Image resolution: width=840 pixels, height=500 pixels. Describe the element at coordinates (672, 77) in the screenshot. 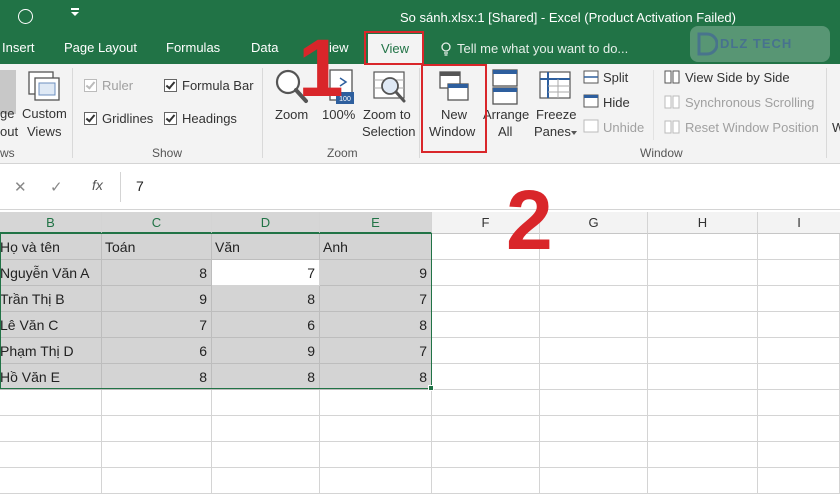

I see `view-side-by-side-icon` at that location.